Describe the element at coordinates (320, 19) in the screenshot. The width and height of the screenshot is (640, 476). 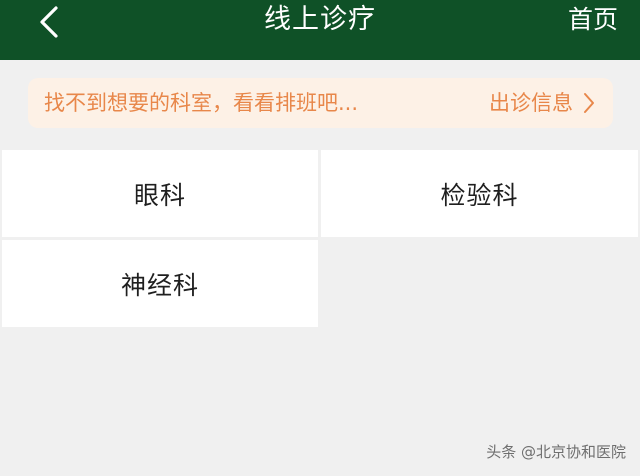
I see `page-title: 线上诊疗` at that location.